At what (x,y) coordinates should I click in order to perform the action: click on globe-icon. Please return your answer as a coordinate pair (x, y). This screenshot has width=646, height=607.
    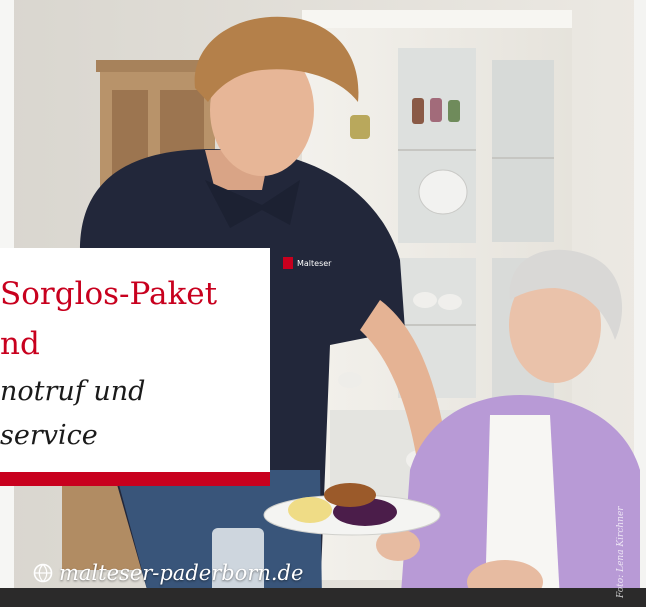
    Looking at the image, I should click on (43, 573).